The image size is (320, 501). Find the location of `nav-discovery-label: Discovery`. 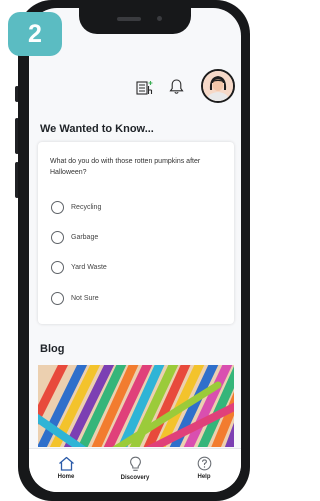

nav-discovery-label: Discovery is located at coordinates (135, 478).